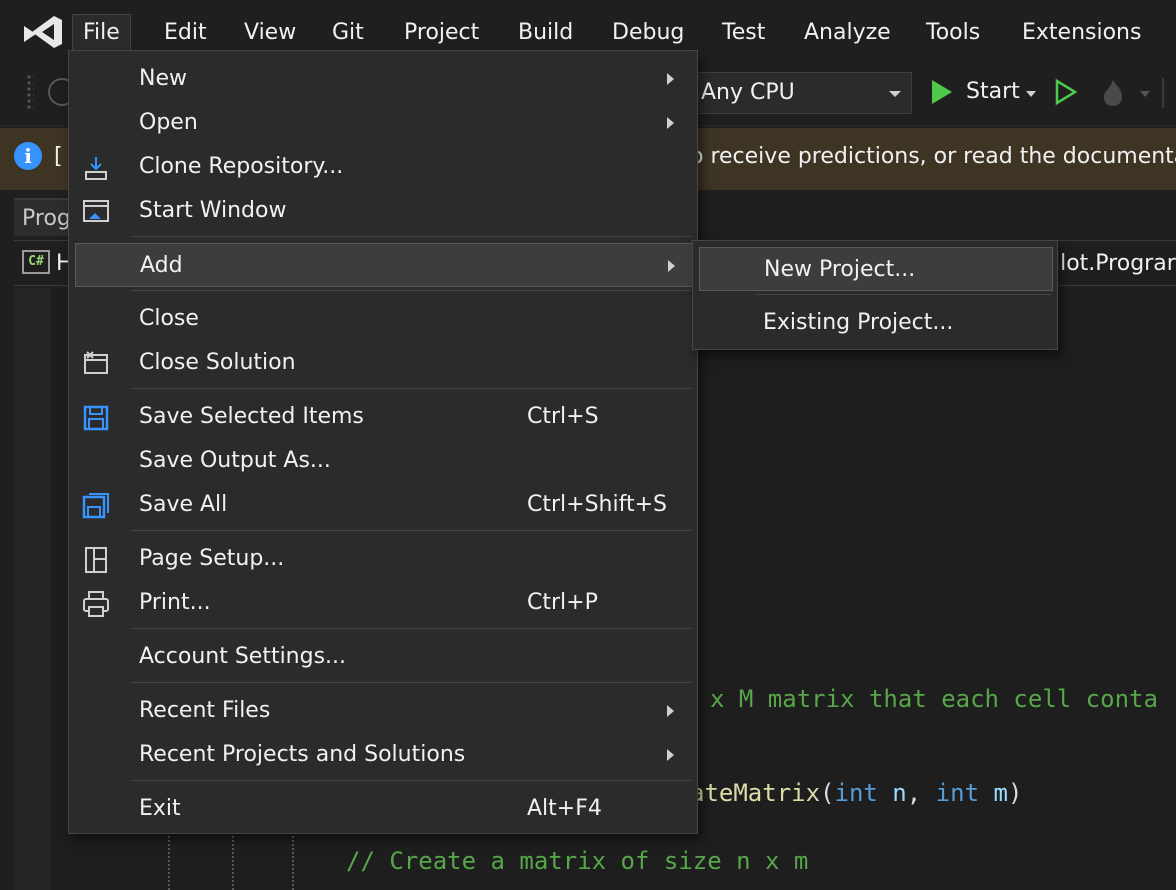 Image resolution: width=1176 pixels, height=890 pixels. I want to click on save-all-icon, so click(95, 506).